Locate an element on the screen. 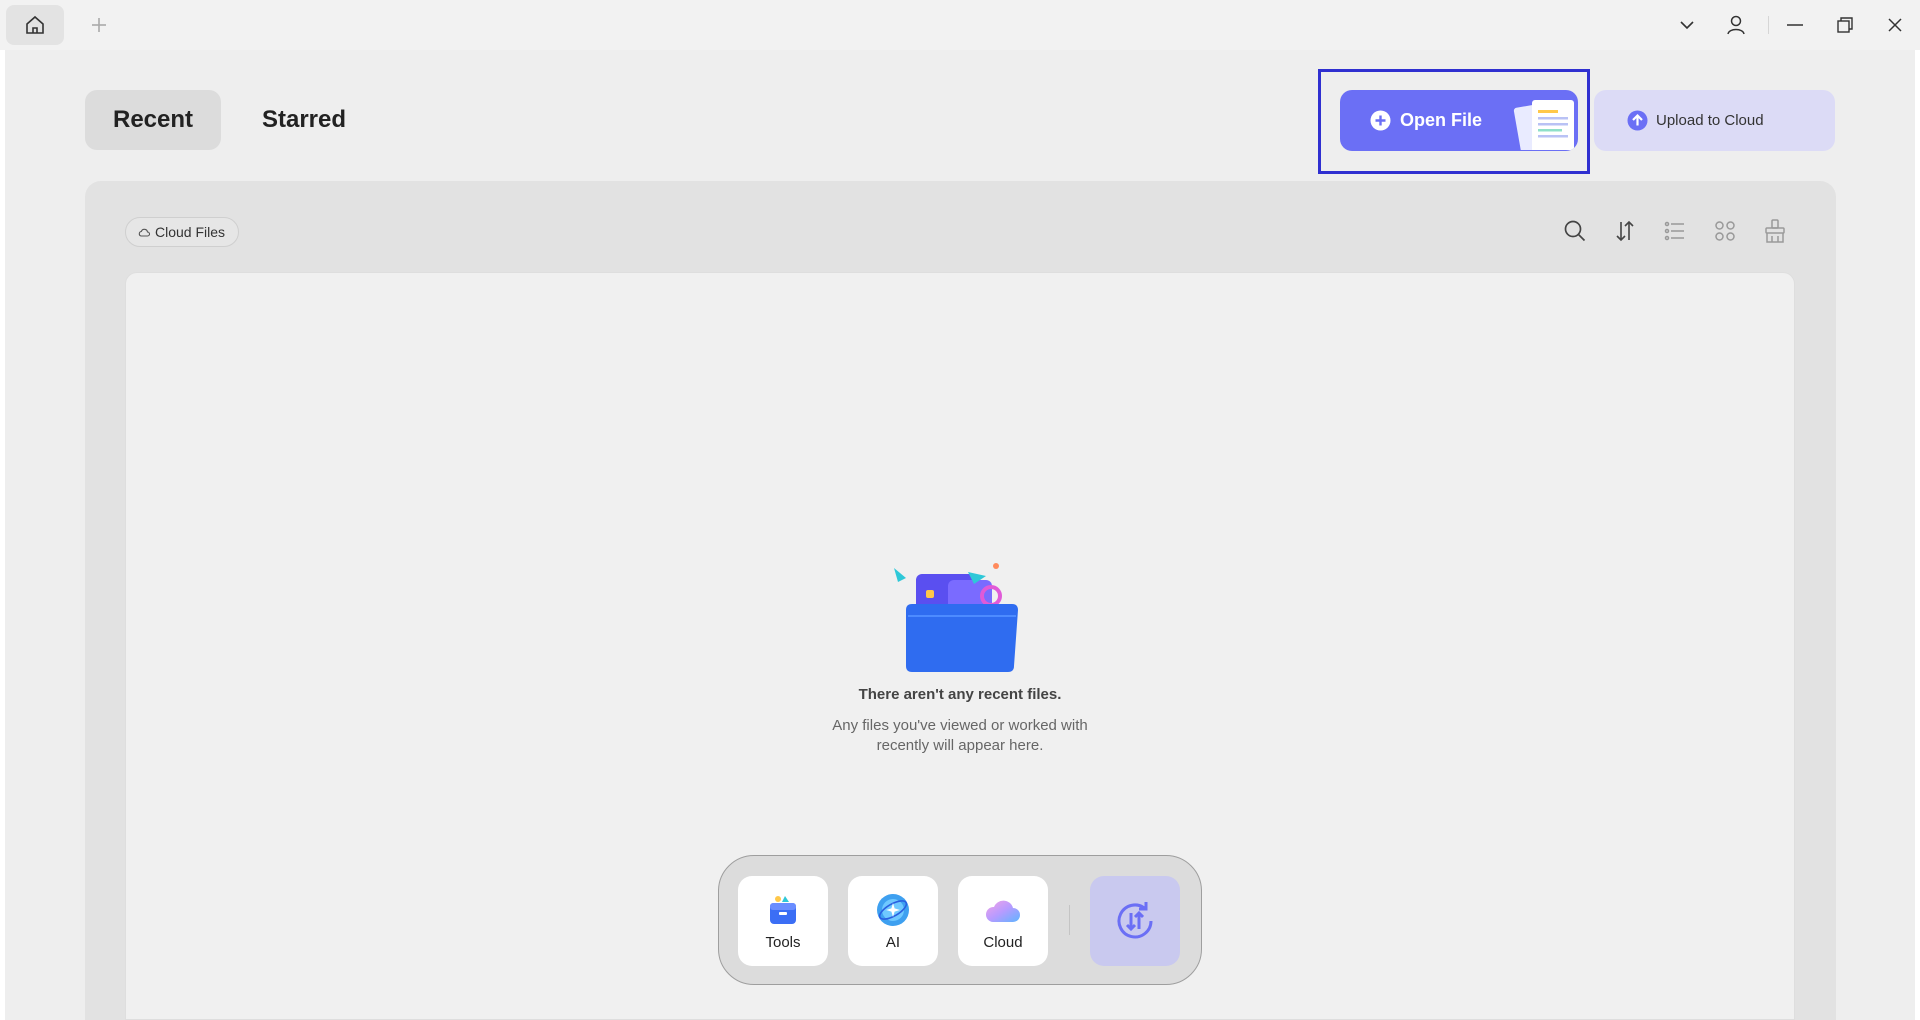  search-icon is located at coordinates (1575, 231).